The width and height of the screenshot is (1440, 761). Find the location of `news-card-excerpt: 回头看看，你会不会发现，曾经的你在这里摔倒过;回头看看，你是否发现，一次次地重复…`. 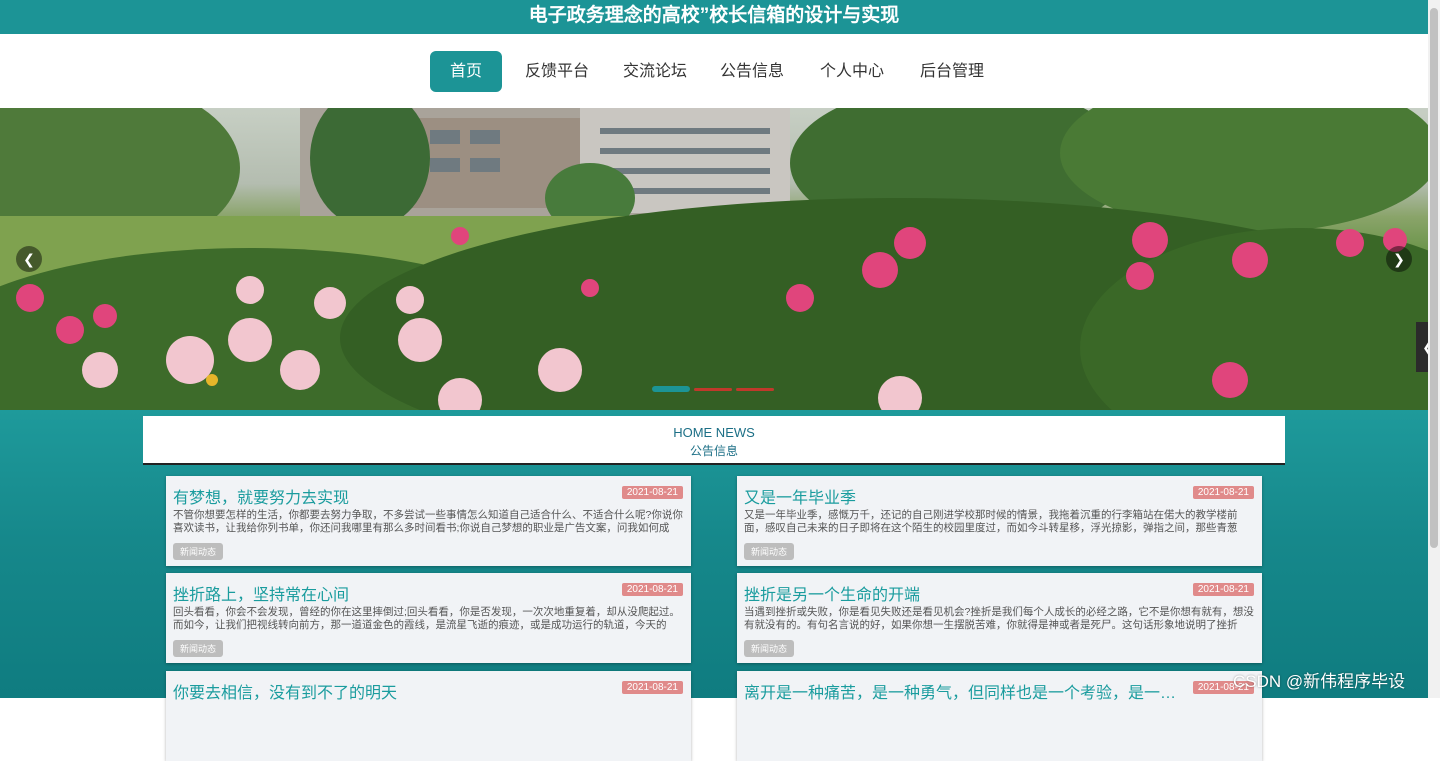

news-card-excerpt: 回头看看，你会不会发现，曾经的你在这里摔倒过;回头看看，你是否发现，一次次地重复… is located at coordinates (426, 618).